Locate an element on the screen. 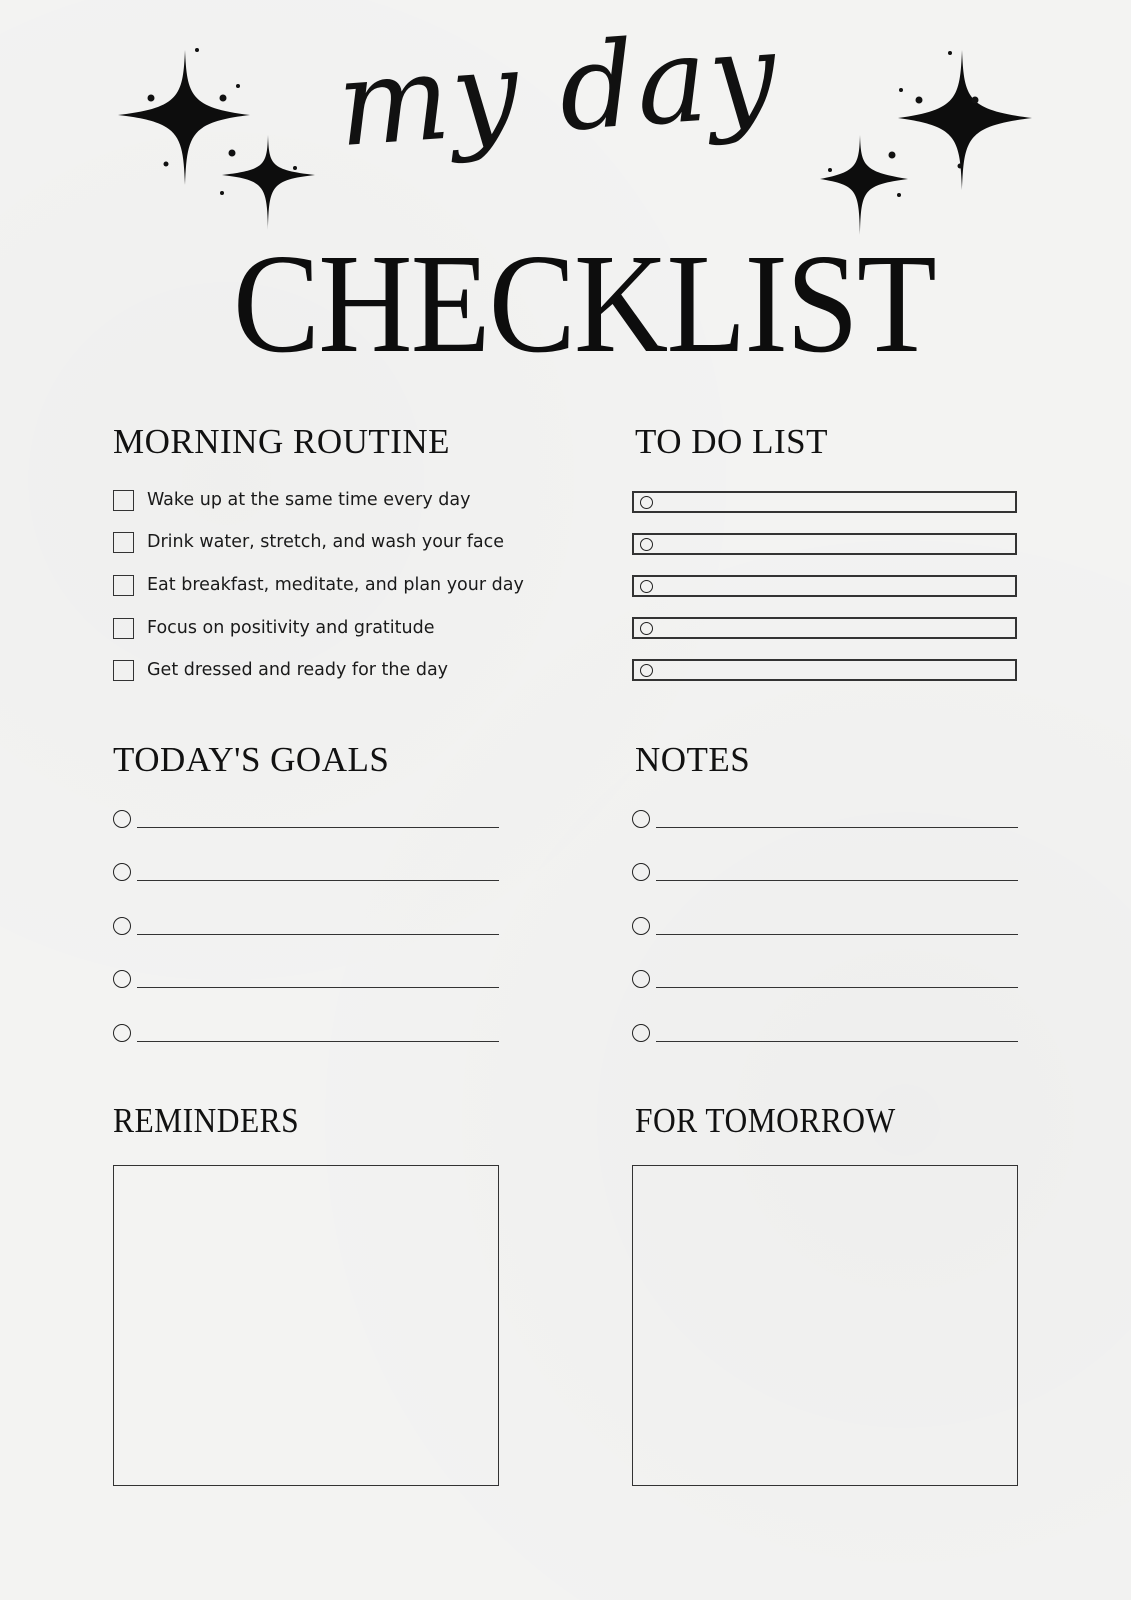  page-title: CHECKLIST is located at coordinates (584, 303).